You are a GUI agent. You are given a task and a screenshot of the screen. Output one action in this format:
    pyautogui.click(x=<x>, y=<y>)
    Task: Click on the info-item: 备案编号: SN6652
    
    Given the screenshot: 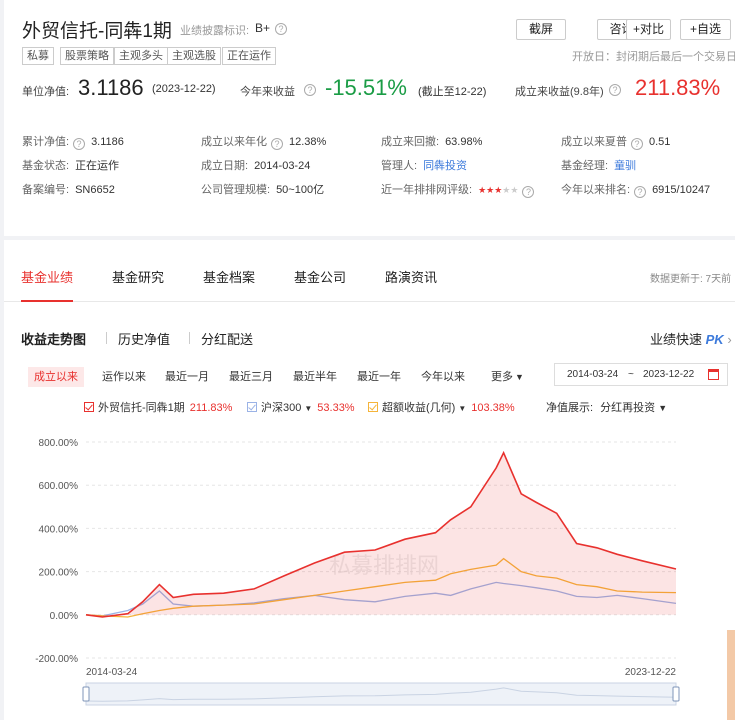 What is the action you would take?
    pyautogui.click(x=68, y=189)
    